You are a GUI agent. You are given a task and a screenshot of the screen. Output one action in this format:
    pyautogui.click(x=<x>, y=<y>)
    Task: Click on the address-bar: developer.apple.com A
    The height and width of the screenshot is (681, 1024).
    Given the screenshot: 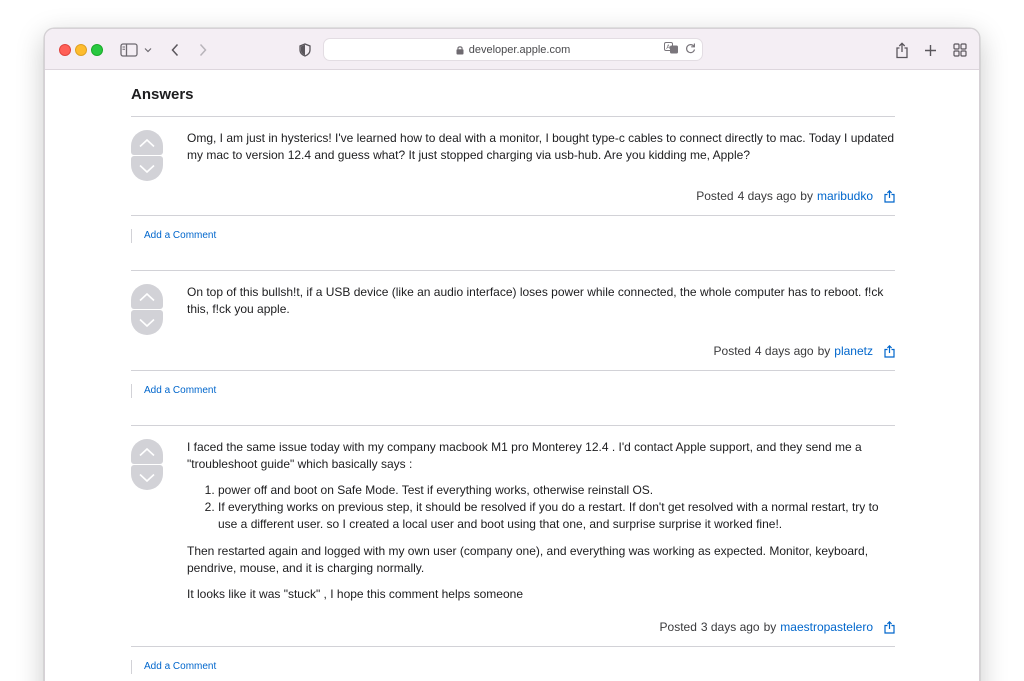 What is the action you would take?
    pyautogui.click(x=513, y=49)
    